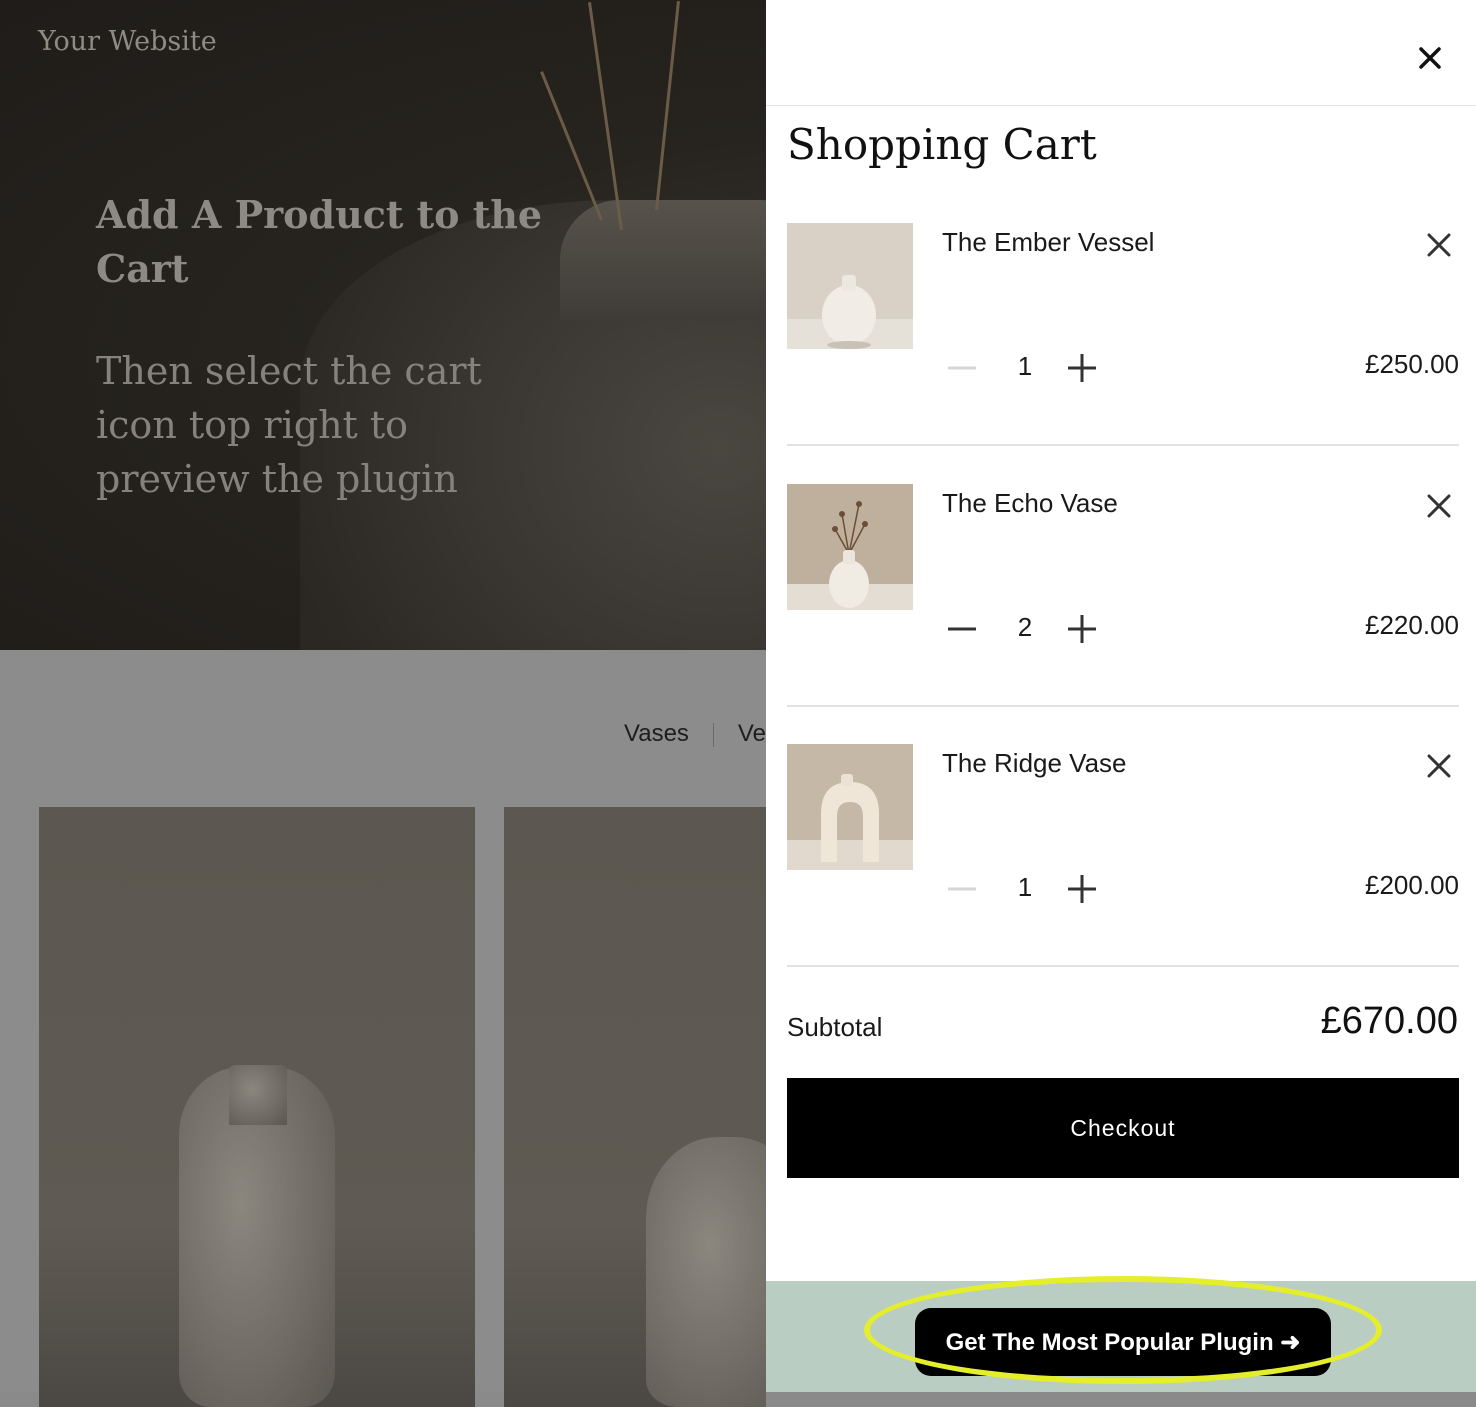 The width and height of the screenshot is (1476, 1407). Describe the element at coordinates (706, 1272) in the screenshot. I see `product-vase-image` at that location.